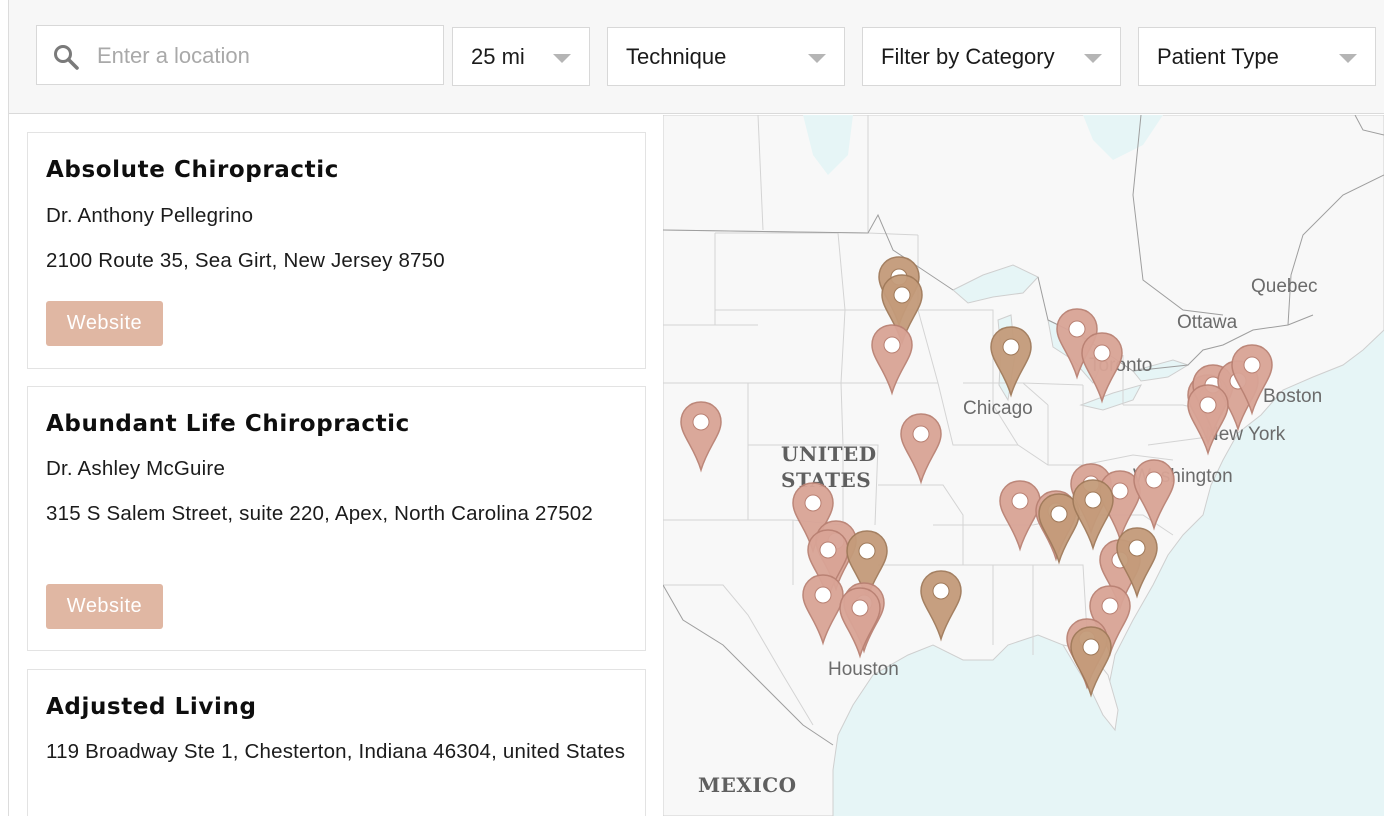  Describe the element at coordinates (1284, 286) in the screenshot. I see `map-label-quebec: Quebec` at that location.